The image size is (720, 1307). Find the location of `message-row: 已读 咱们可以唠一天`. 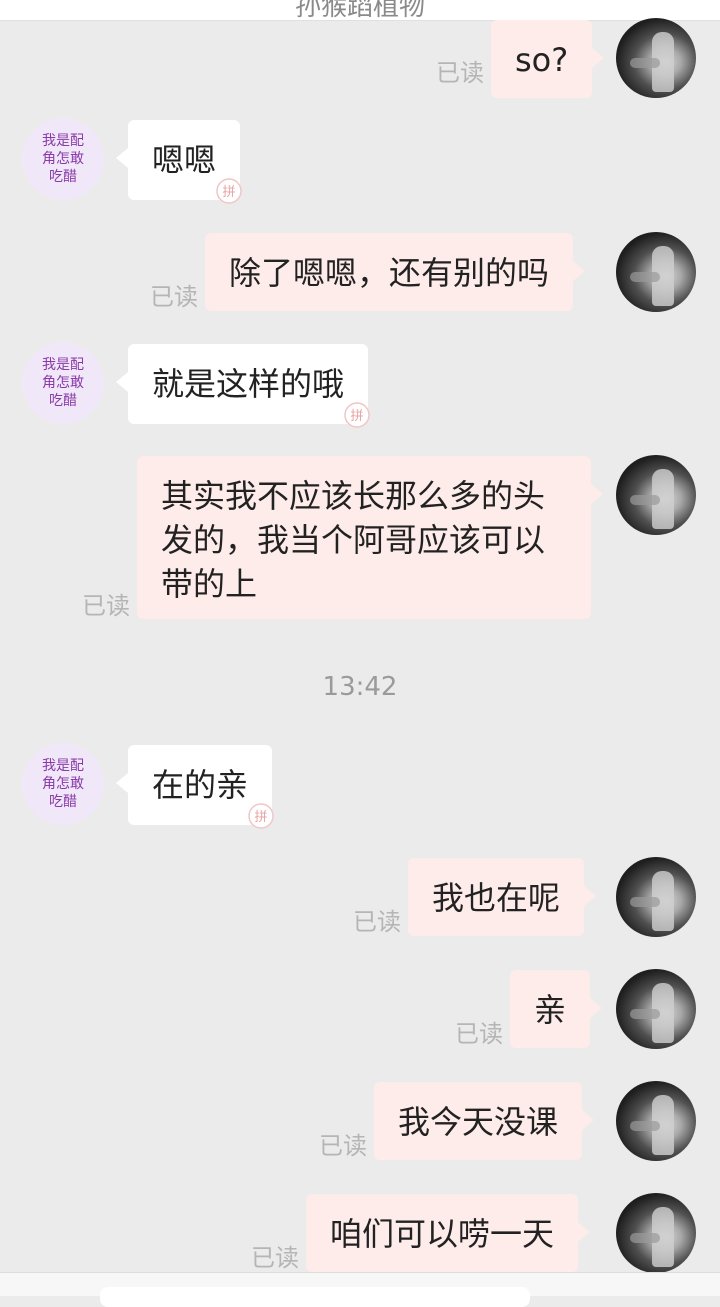

message-row: 已读 咱们可以唠一天 is located at coordinates (360, 1232).